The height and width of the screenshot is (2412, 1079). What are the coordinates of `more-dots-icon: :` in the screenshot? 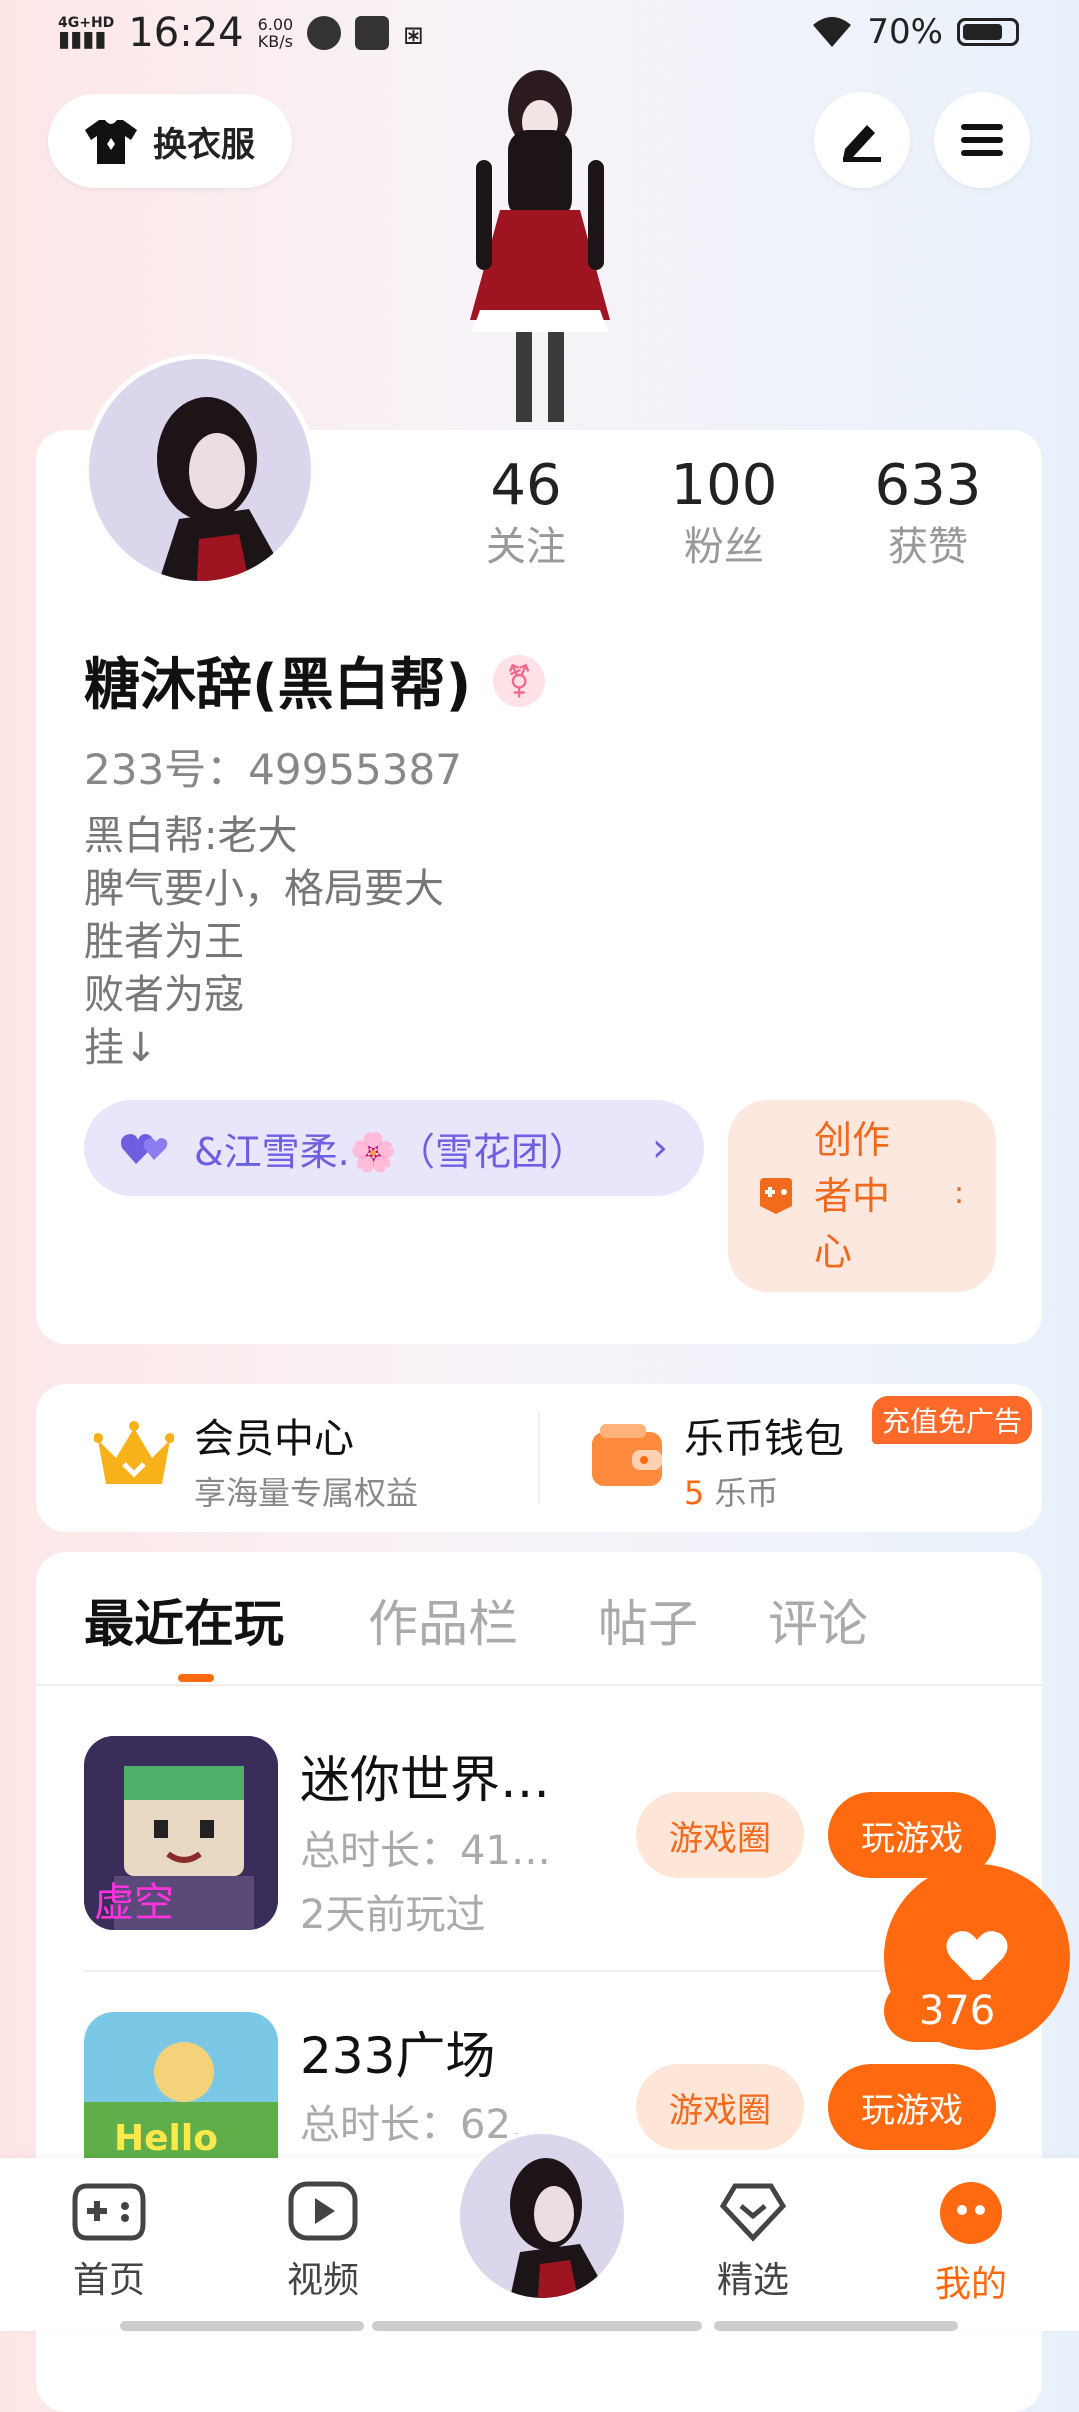 It's located at (959, 1193).